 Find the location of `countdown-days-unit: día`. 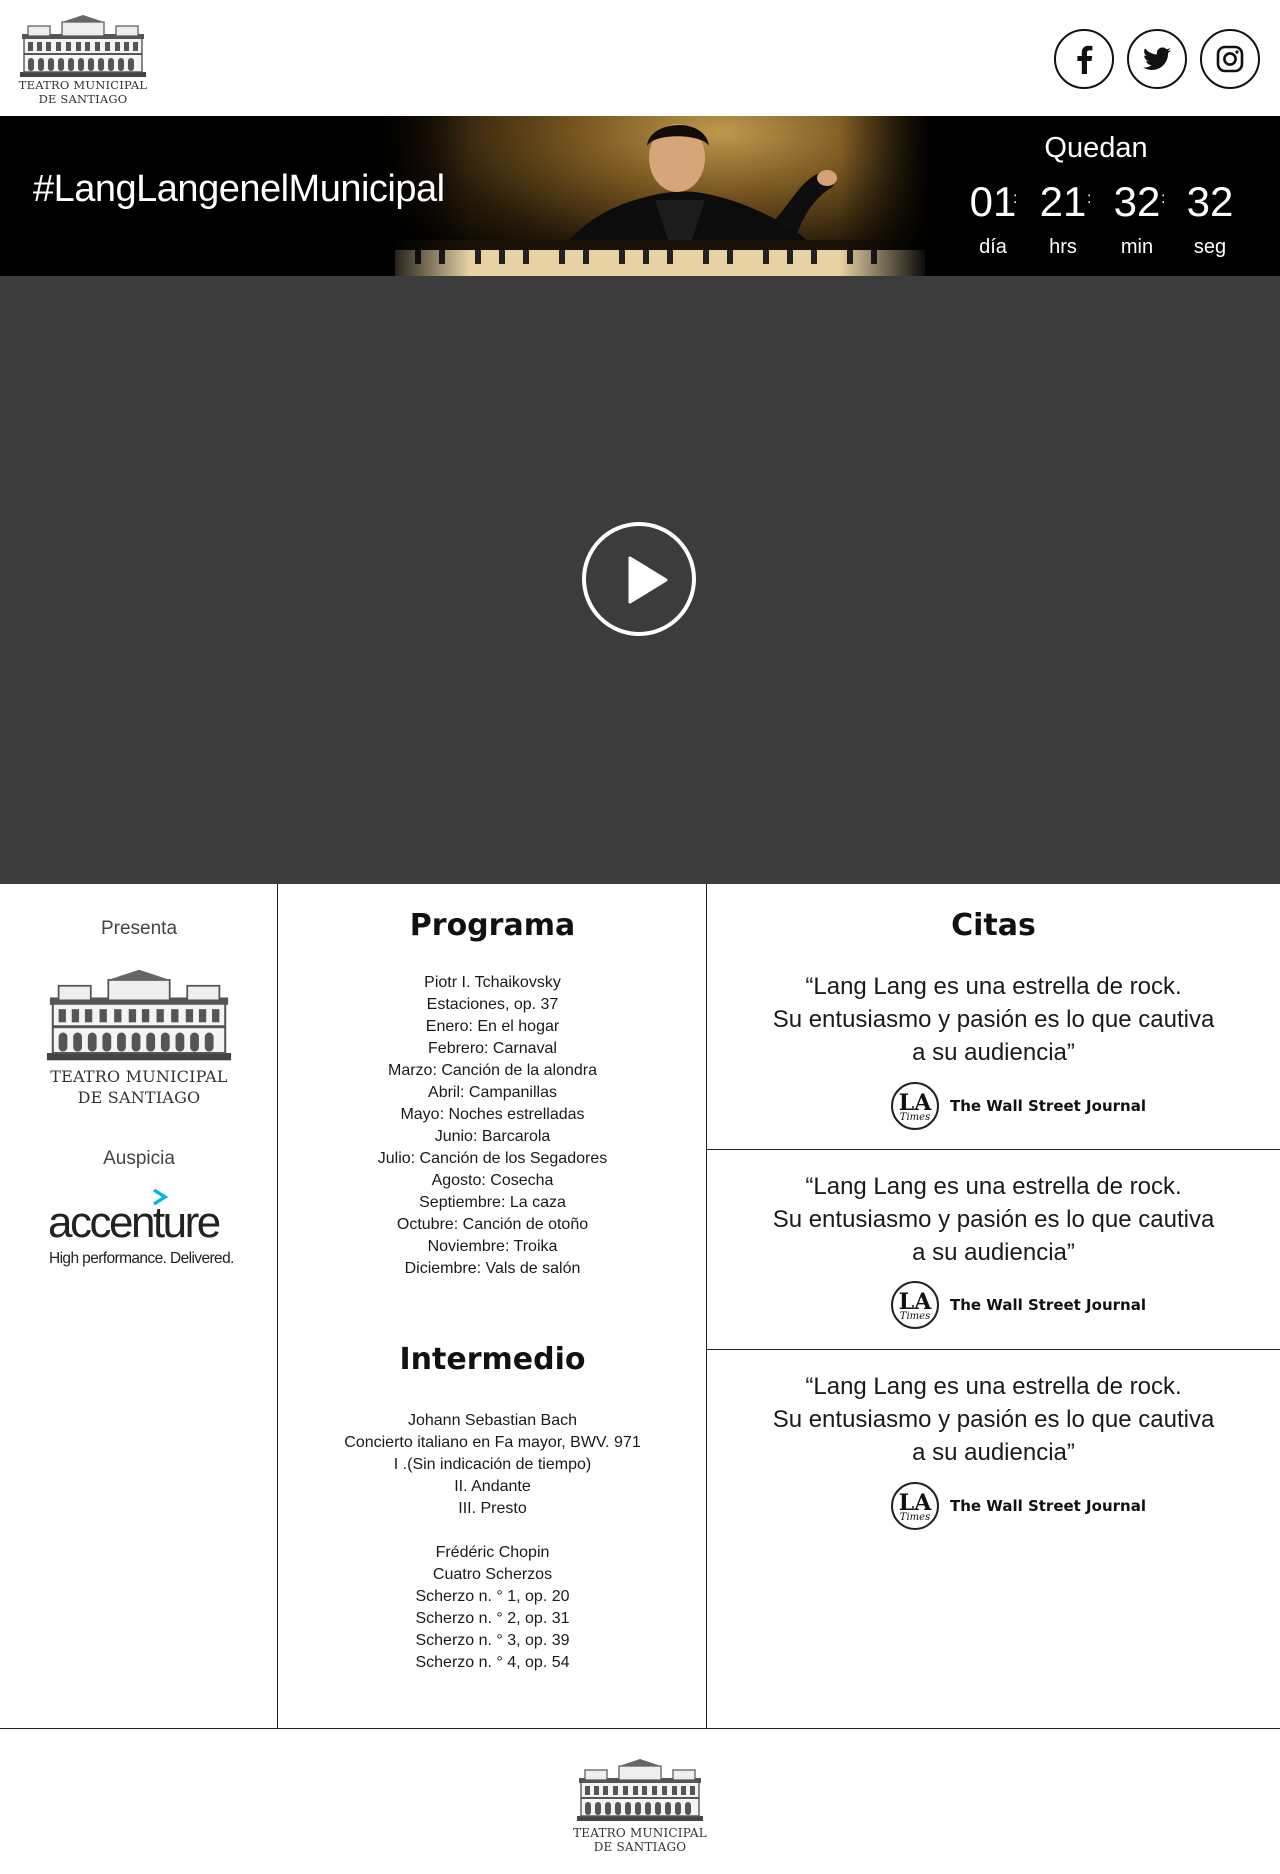

countdown-days-unit: día is located at coordinates (993, 247).